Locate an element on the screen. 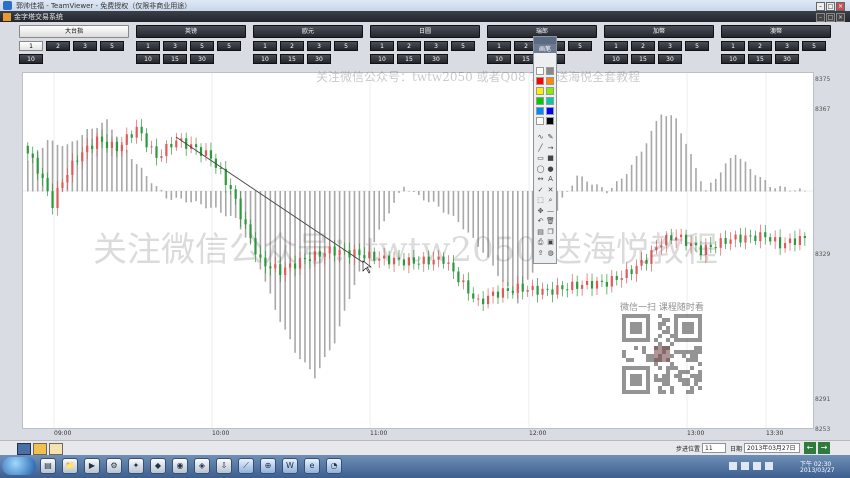  media-icon: ▶ is located at coordinates (92, 466).